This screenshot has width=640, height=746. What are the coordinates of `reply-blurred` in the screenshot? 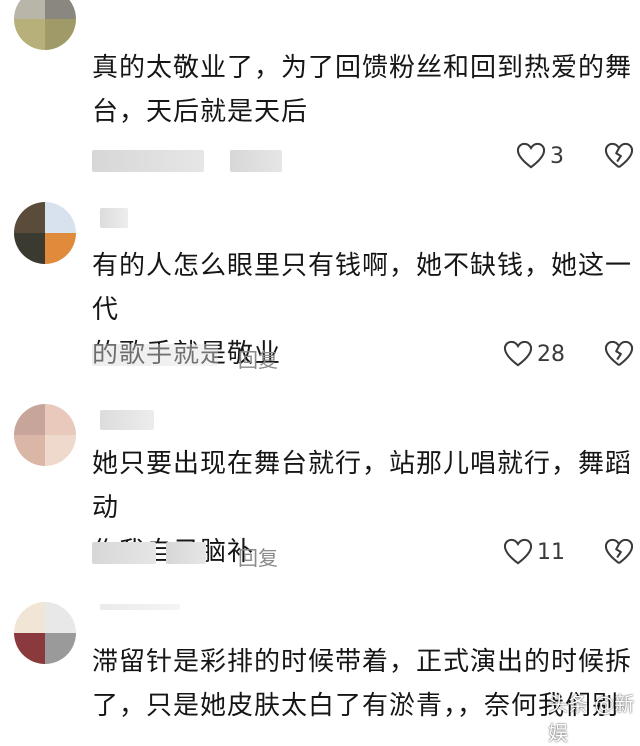 It's located at (256, 161).